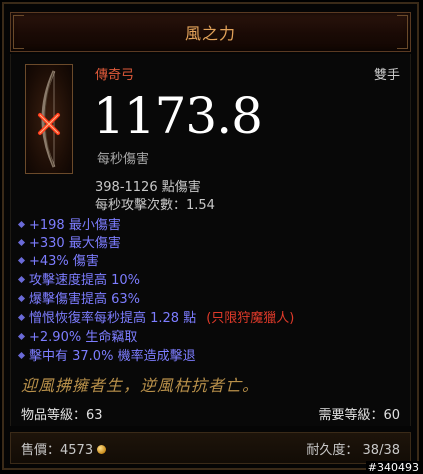  Describe the element at coordinates (113, 318) in the screenshot. I see `affix-text: 憎恨恢復率每秒提高 1.28 點` at that location.